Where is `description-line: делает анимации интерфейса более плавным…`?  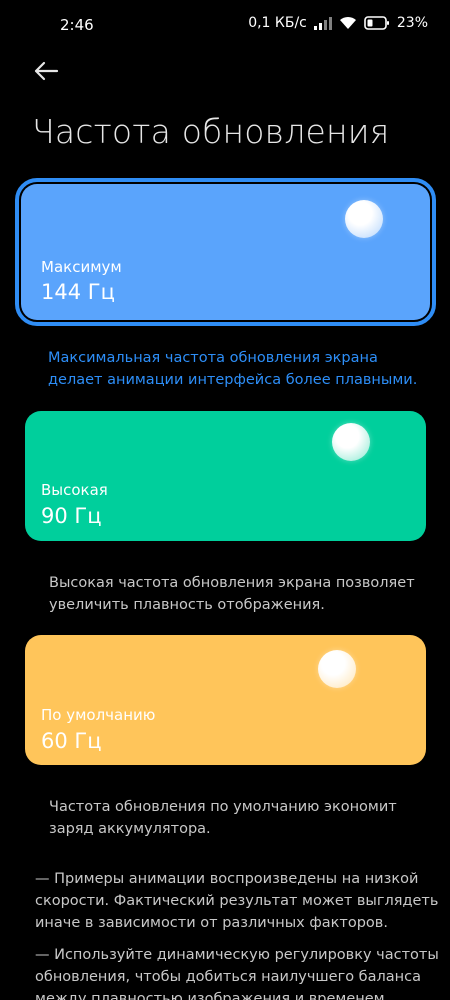 description-line: делает анимации интерфейса более плавным… is located at coordinates (233, 380).